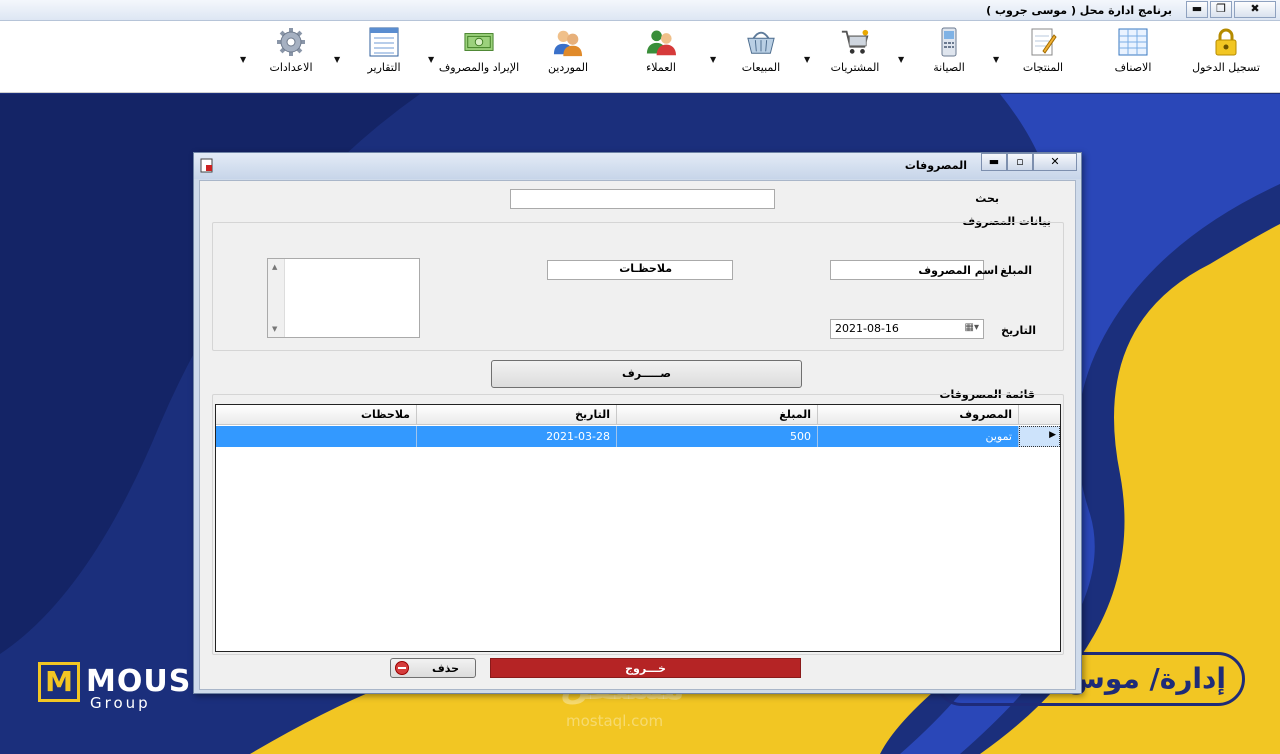 The height and width of the screenshot is (754, 1280). I want to click on toolbar-sales: المبيعات, so click(761, 50).